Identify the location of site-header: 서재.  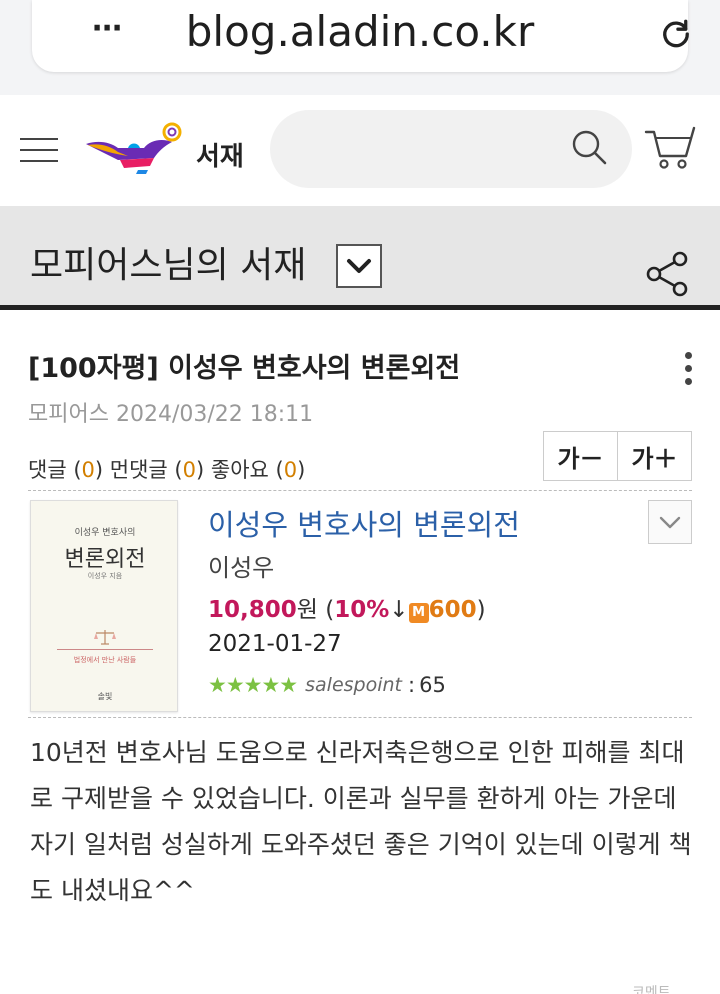
(360, 151).